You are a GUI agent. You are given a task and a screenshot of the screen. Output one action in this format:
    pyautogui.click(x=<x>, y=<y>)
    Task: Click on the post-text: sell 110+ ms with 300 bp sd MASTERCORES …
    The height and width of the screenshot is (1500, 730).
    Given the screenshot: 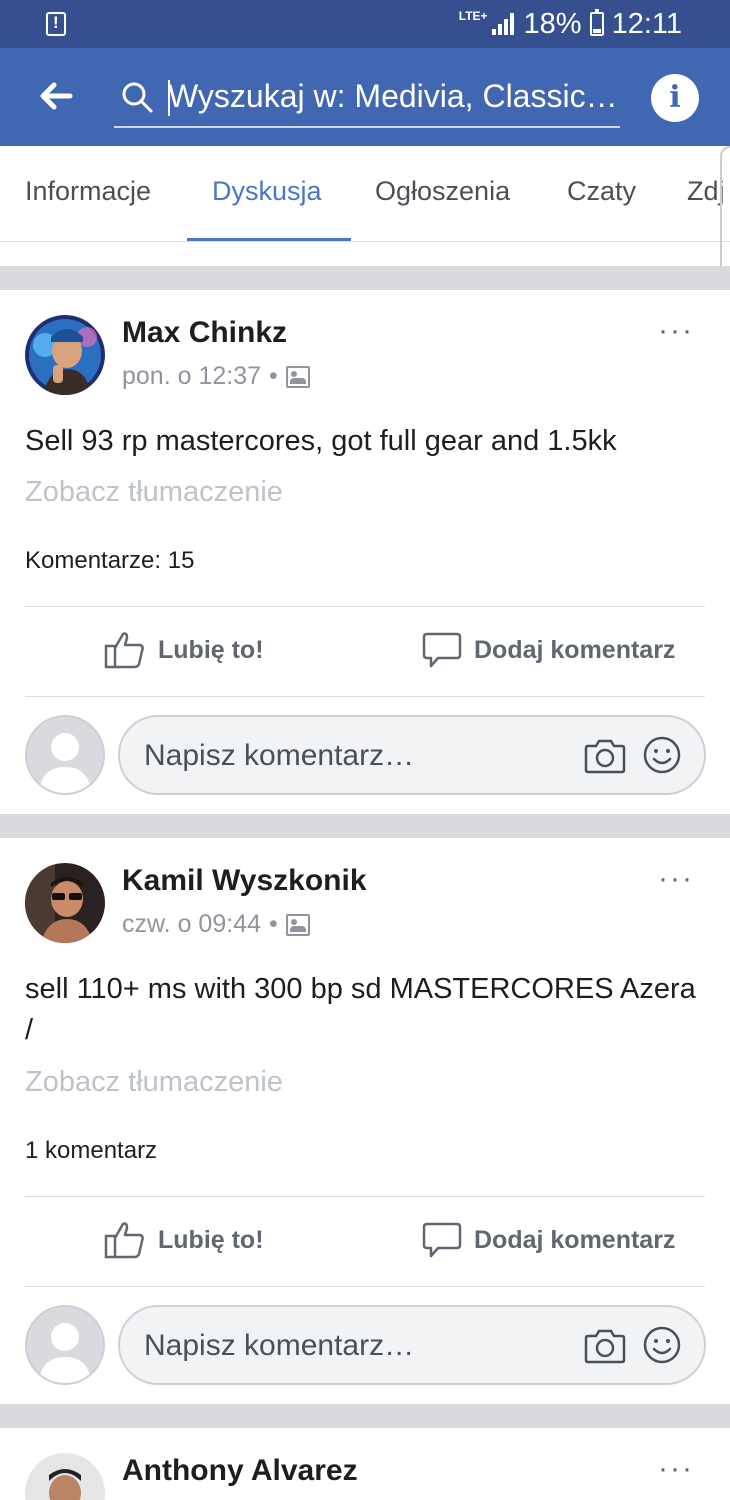 What is the action you would take?
    pyautogui.click(x=360, y=1009)
    